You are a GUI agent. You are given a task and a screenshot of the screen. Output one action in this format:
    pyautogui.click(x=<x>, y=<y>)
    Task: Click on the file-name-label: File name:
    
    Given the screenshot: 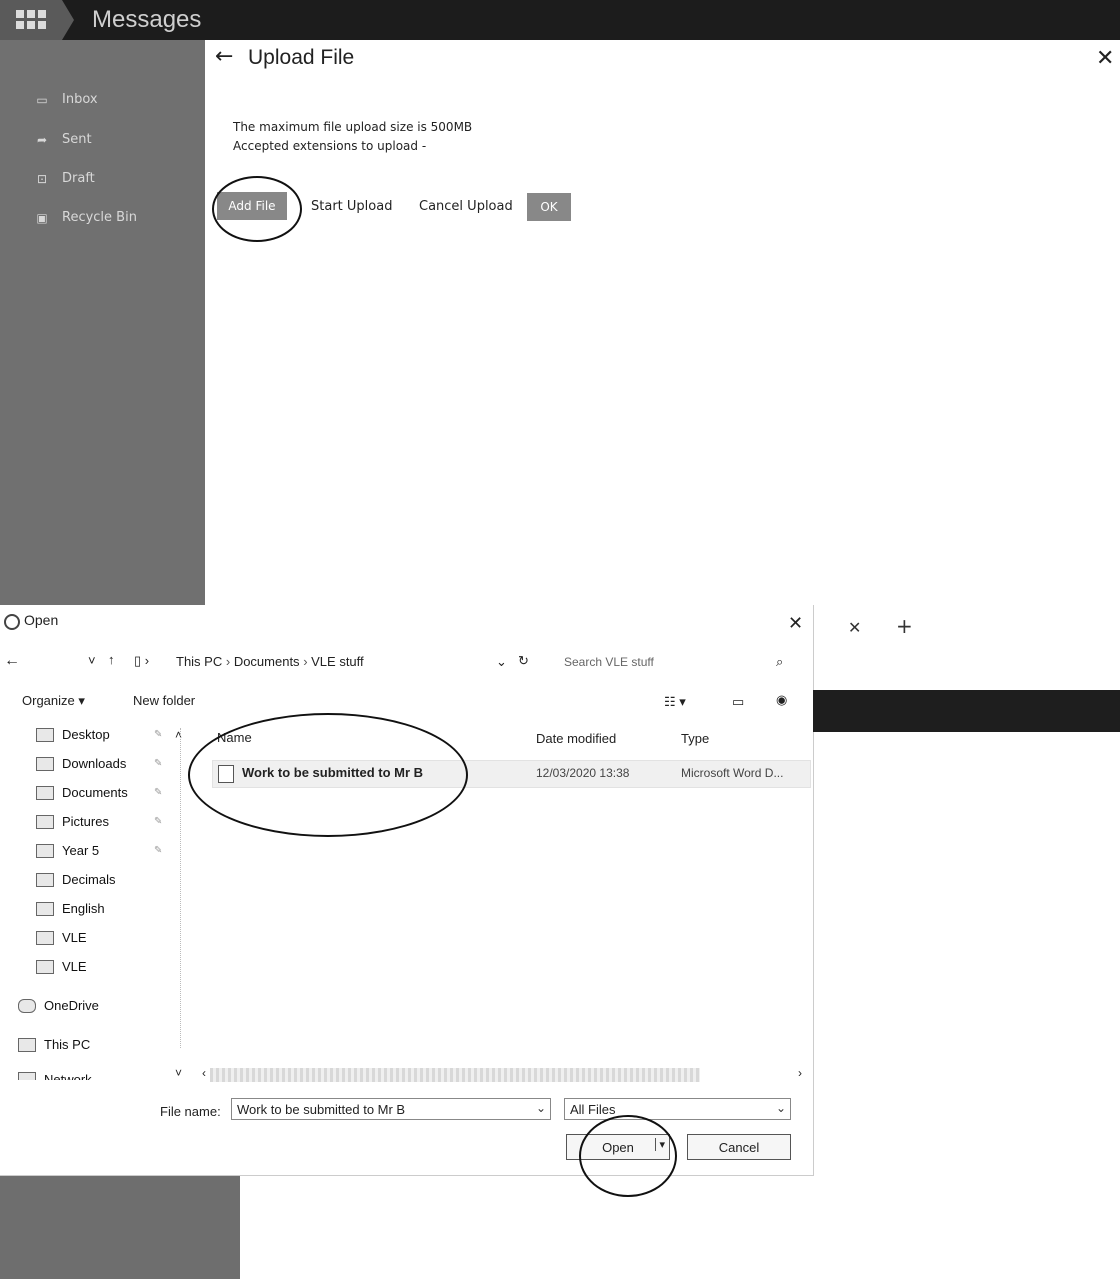 What is the action you would take?
    pyautogui.click(x=190, y=1111)
    